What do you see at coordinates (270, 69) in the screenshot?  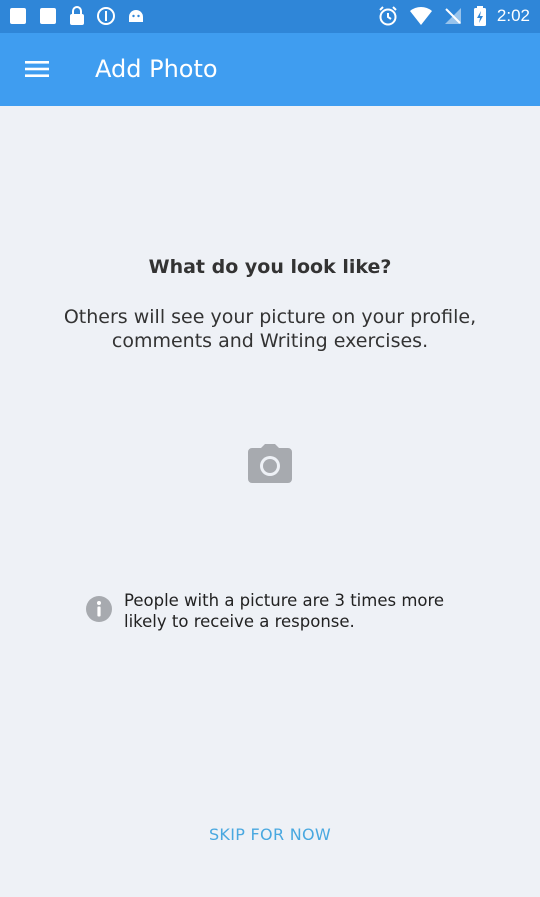 I see `toolbar: Add Photo` at bounding box center [270, 69].